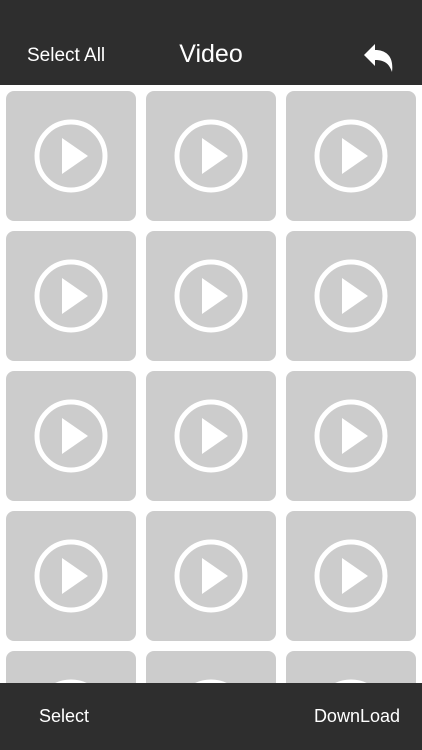  I want to click on select-button: Select, so click(64, 716).